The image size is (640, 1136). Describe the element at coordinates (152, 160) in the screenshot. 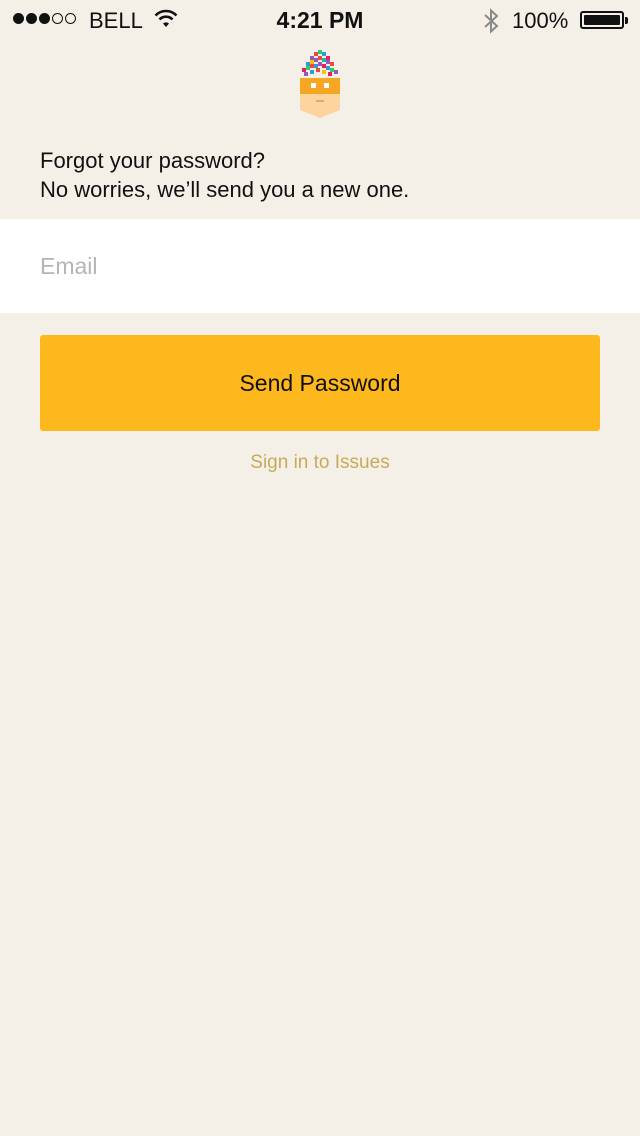

I see `forgot-title: Forgot your password?` at that location.